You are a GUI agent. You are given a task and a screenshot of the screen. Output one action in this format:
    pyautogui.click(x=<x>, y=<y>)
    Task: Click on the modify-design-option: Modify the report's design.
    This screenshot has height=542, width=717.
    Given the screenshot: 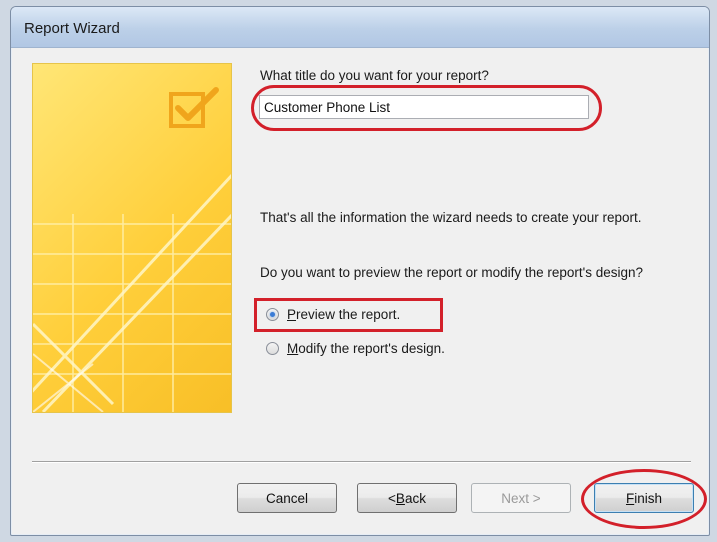 What is the action you would take?
    pyautogui.click(x=355, y=348)
    